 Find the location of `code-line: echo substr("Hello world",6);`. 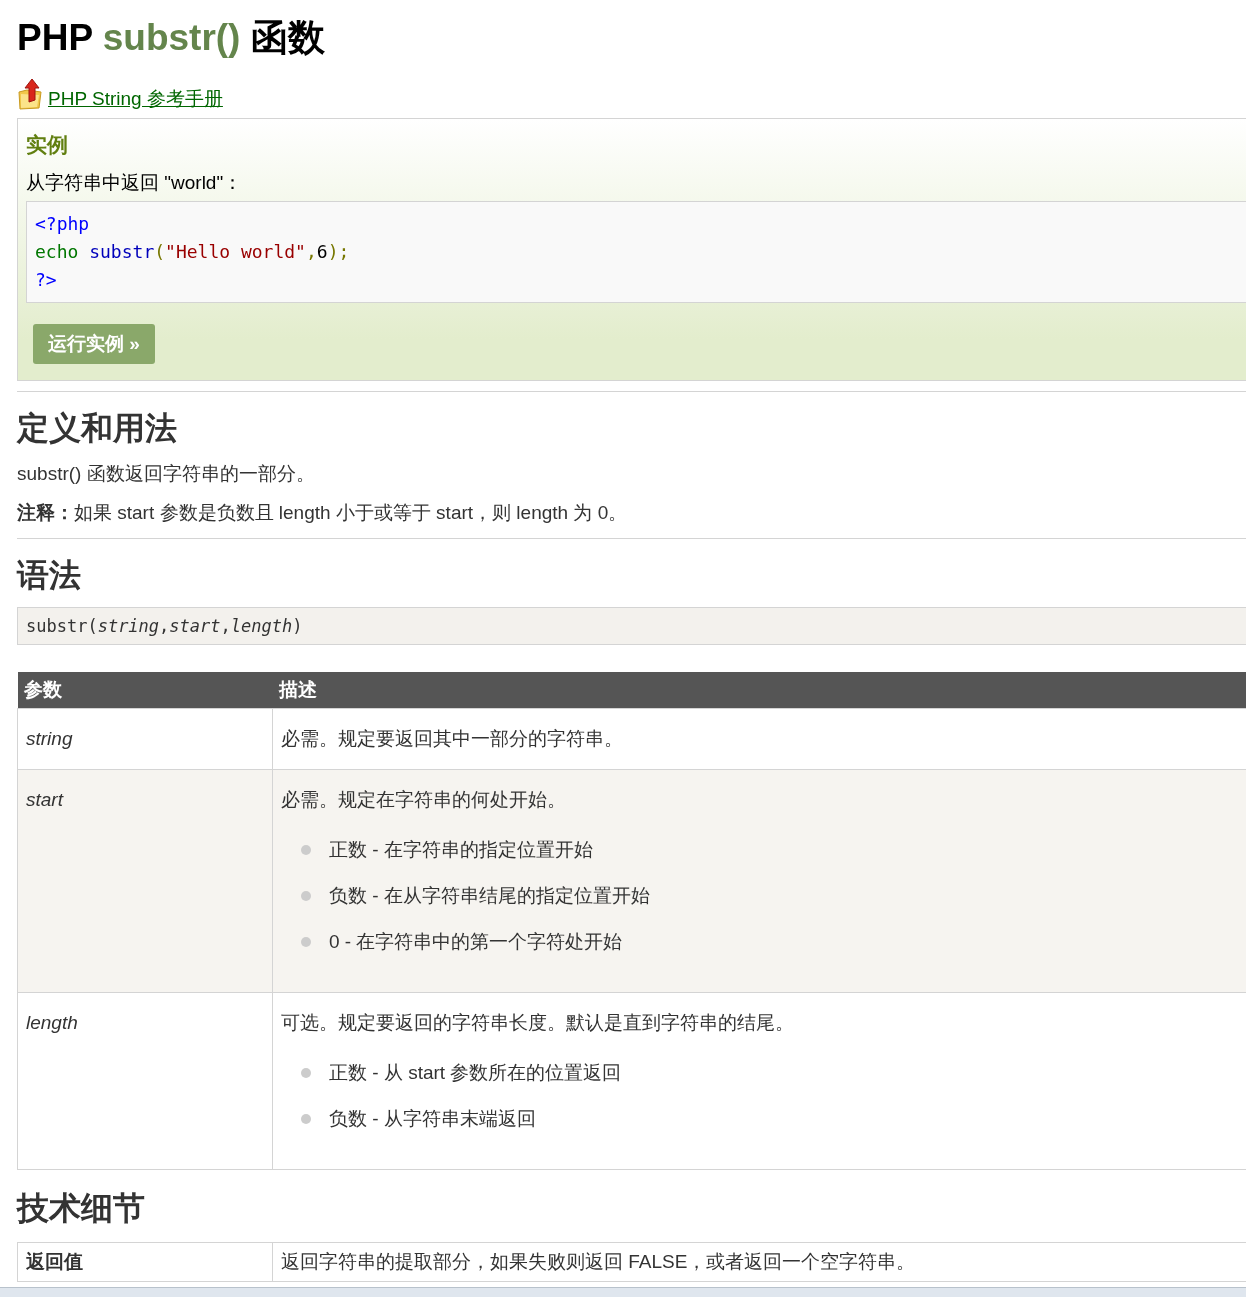

code-line: echo substr("Hello world",6); is located at coordinates (193, 252).